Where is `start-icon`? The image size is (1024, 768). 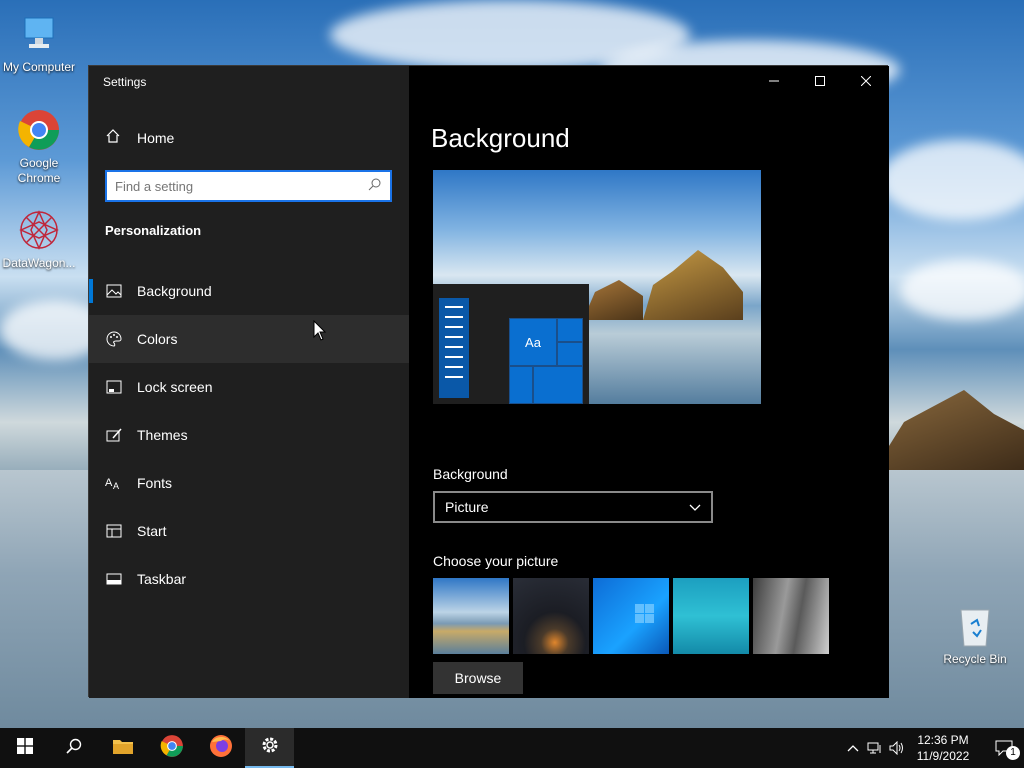
start-icon is located at coordinates (114, 531).